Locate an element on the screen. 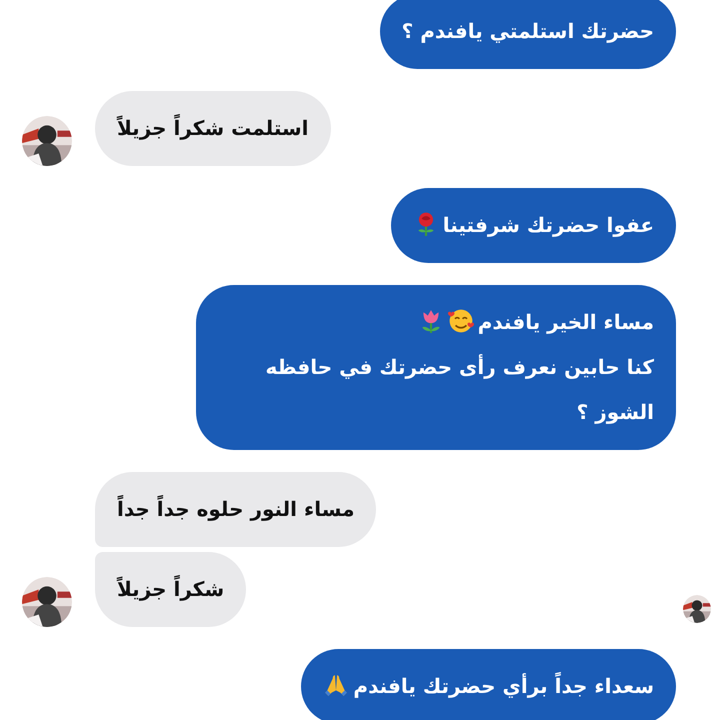 The height and width of the screenshot is (720, 720). message-text: عفوا حضرتك شرفتينا is located at coordinates (548, 225).